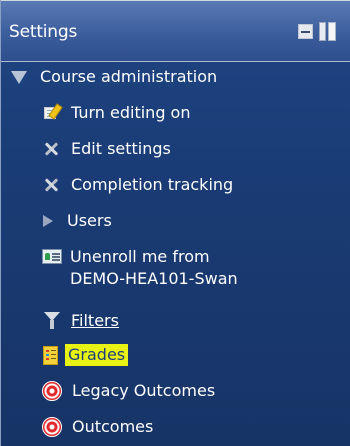  Describe the element at coordinates (113, 426) in the screenshot. I see `outcomes-label: Outcomes` at that location.